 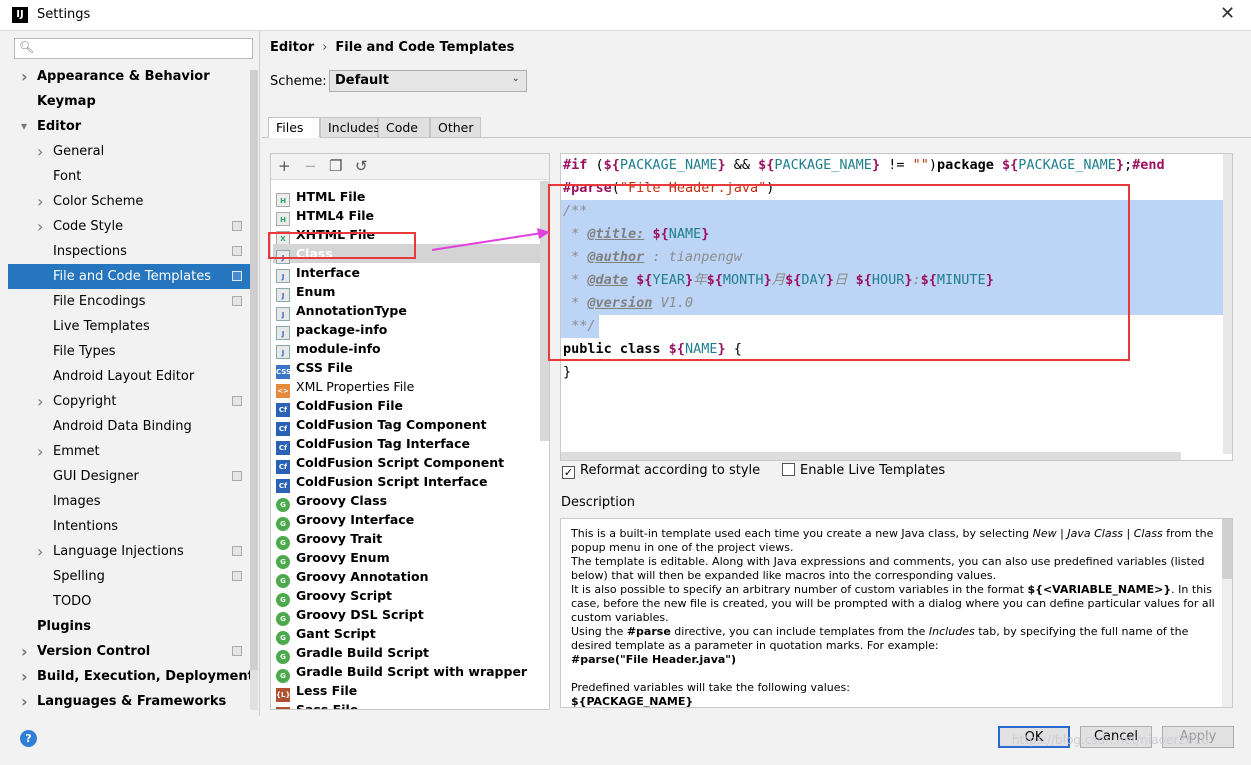 What do you see at coordinates (130, 101) in the screenshot?
I see `sidebar-item: Keymap` at bounding box center [130, 101].